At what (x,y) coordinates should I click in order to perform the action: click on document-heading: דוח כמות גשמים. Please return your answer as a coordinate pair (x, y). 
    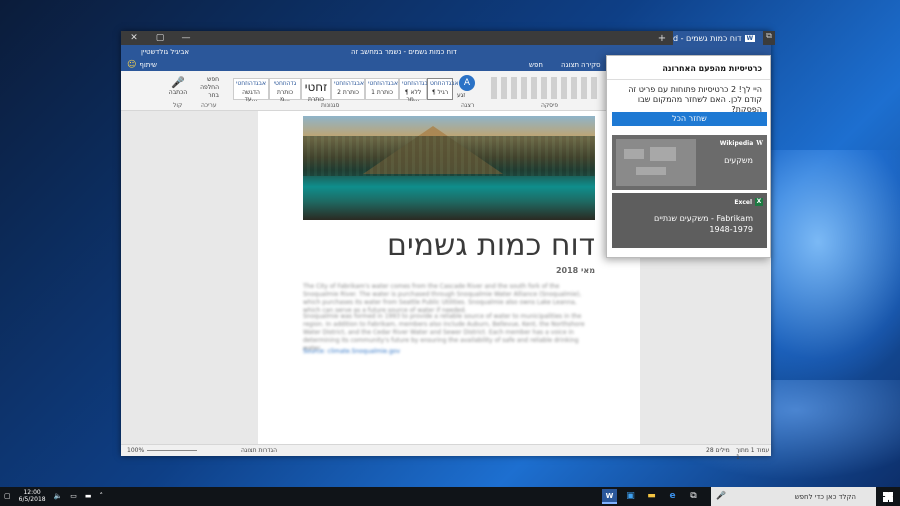
    Looking at the image, I should click on (491, 245).